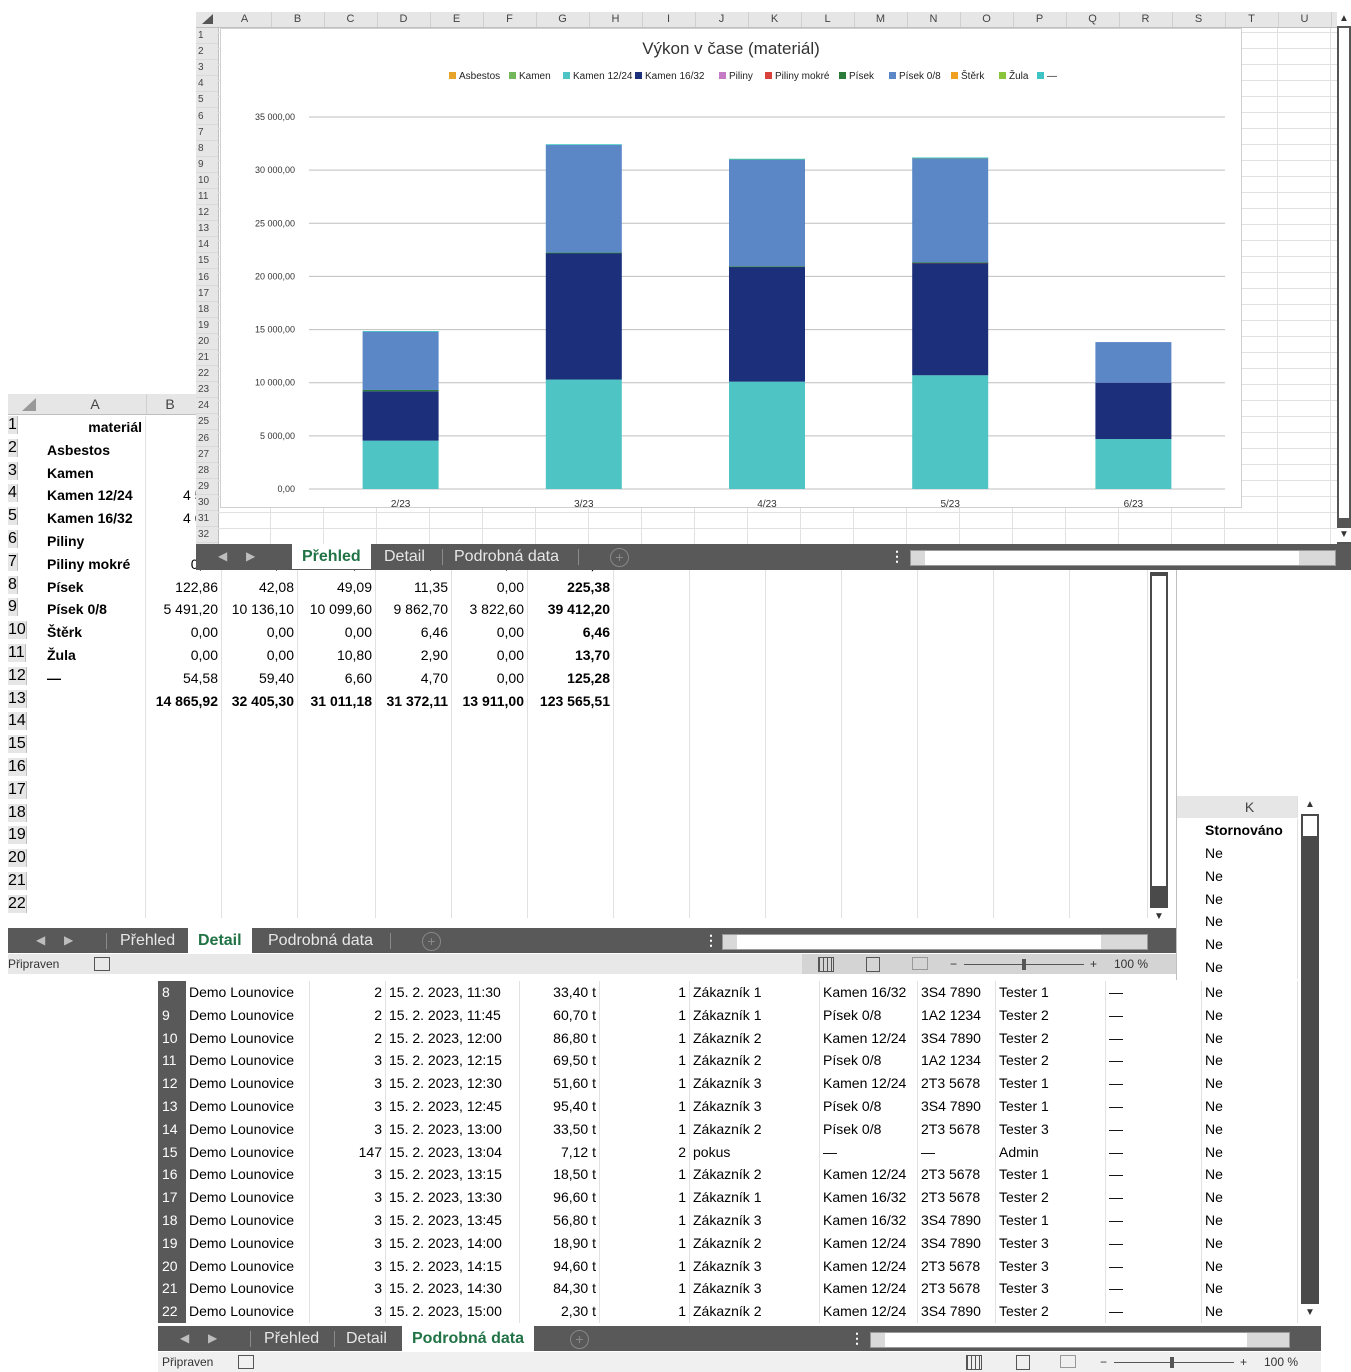 The width and height of the screenshot is (1351, 1372). Describe the element at coordinates (207, 310) in the screenshot. I see `row-header: 18` at that location.